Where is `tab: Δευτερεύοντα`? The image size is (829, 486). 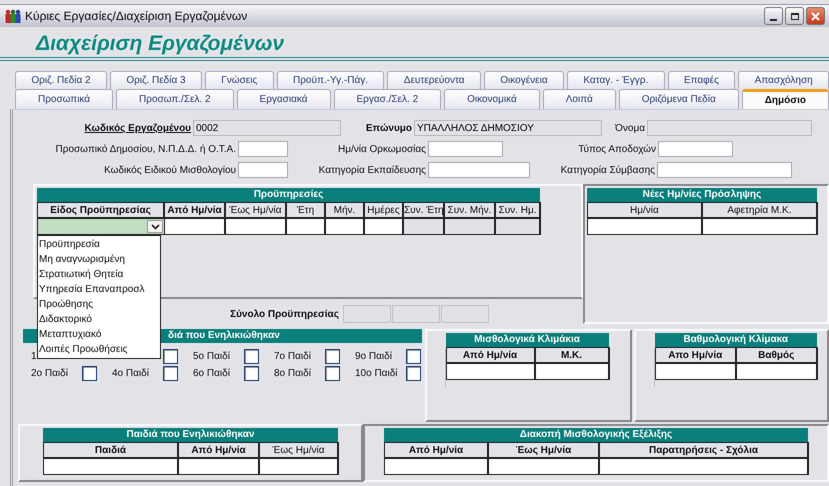 tab: Δευτερεύοντα is located at coordinates (434, 80).